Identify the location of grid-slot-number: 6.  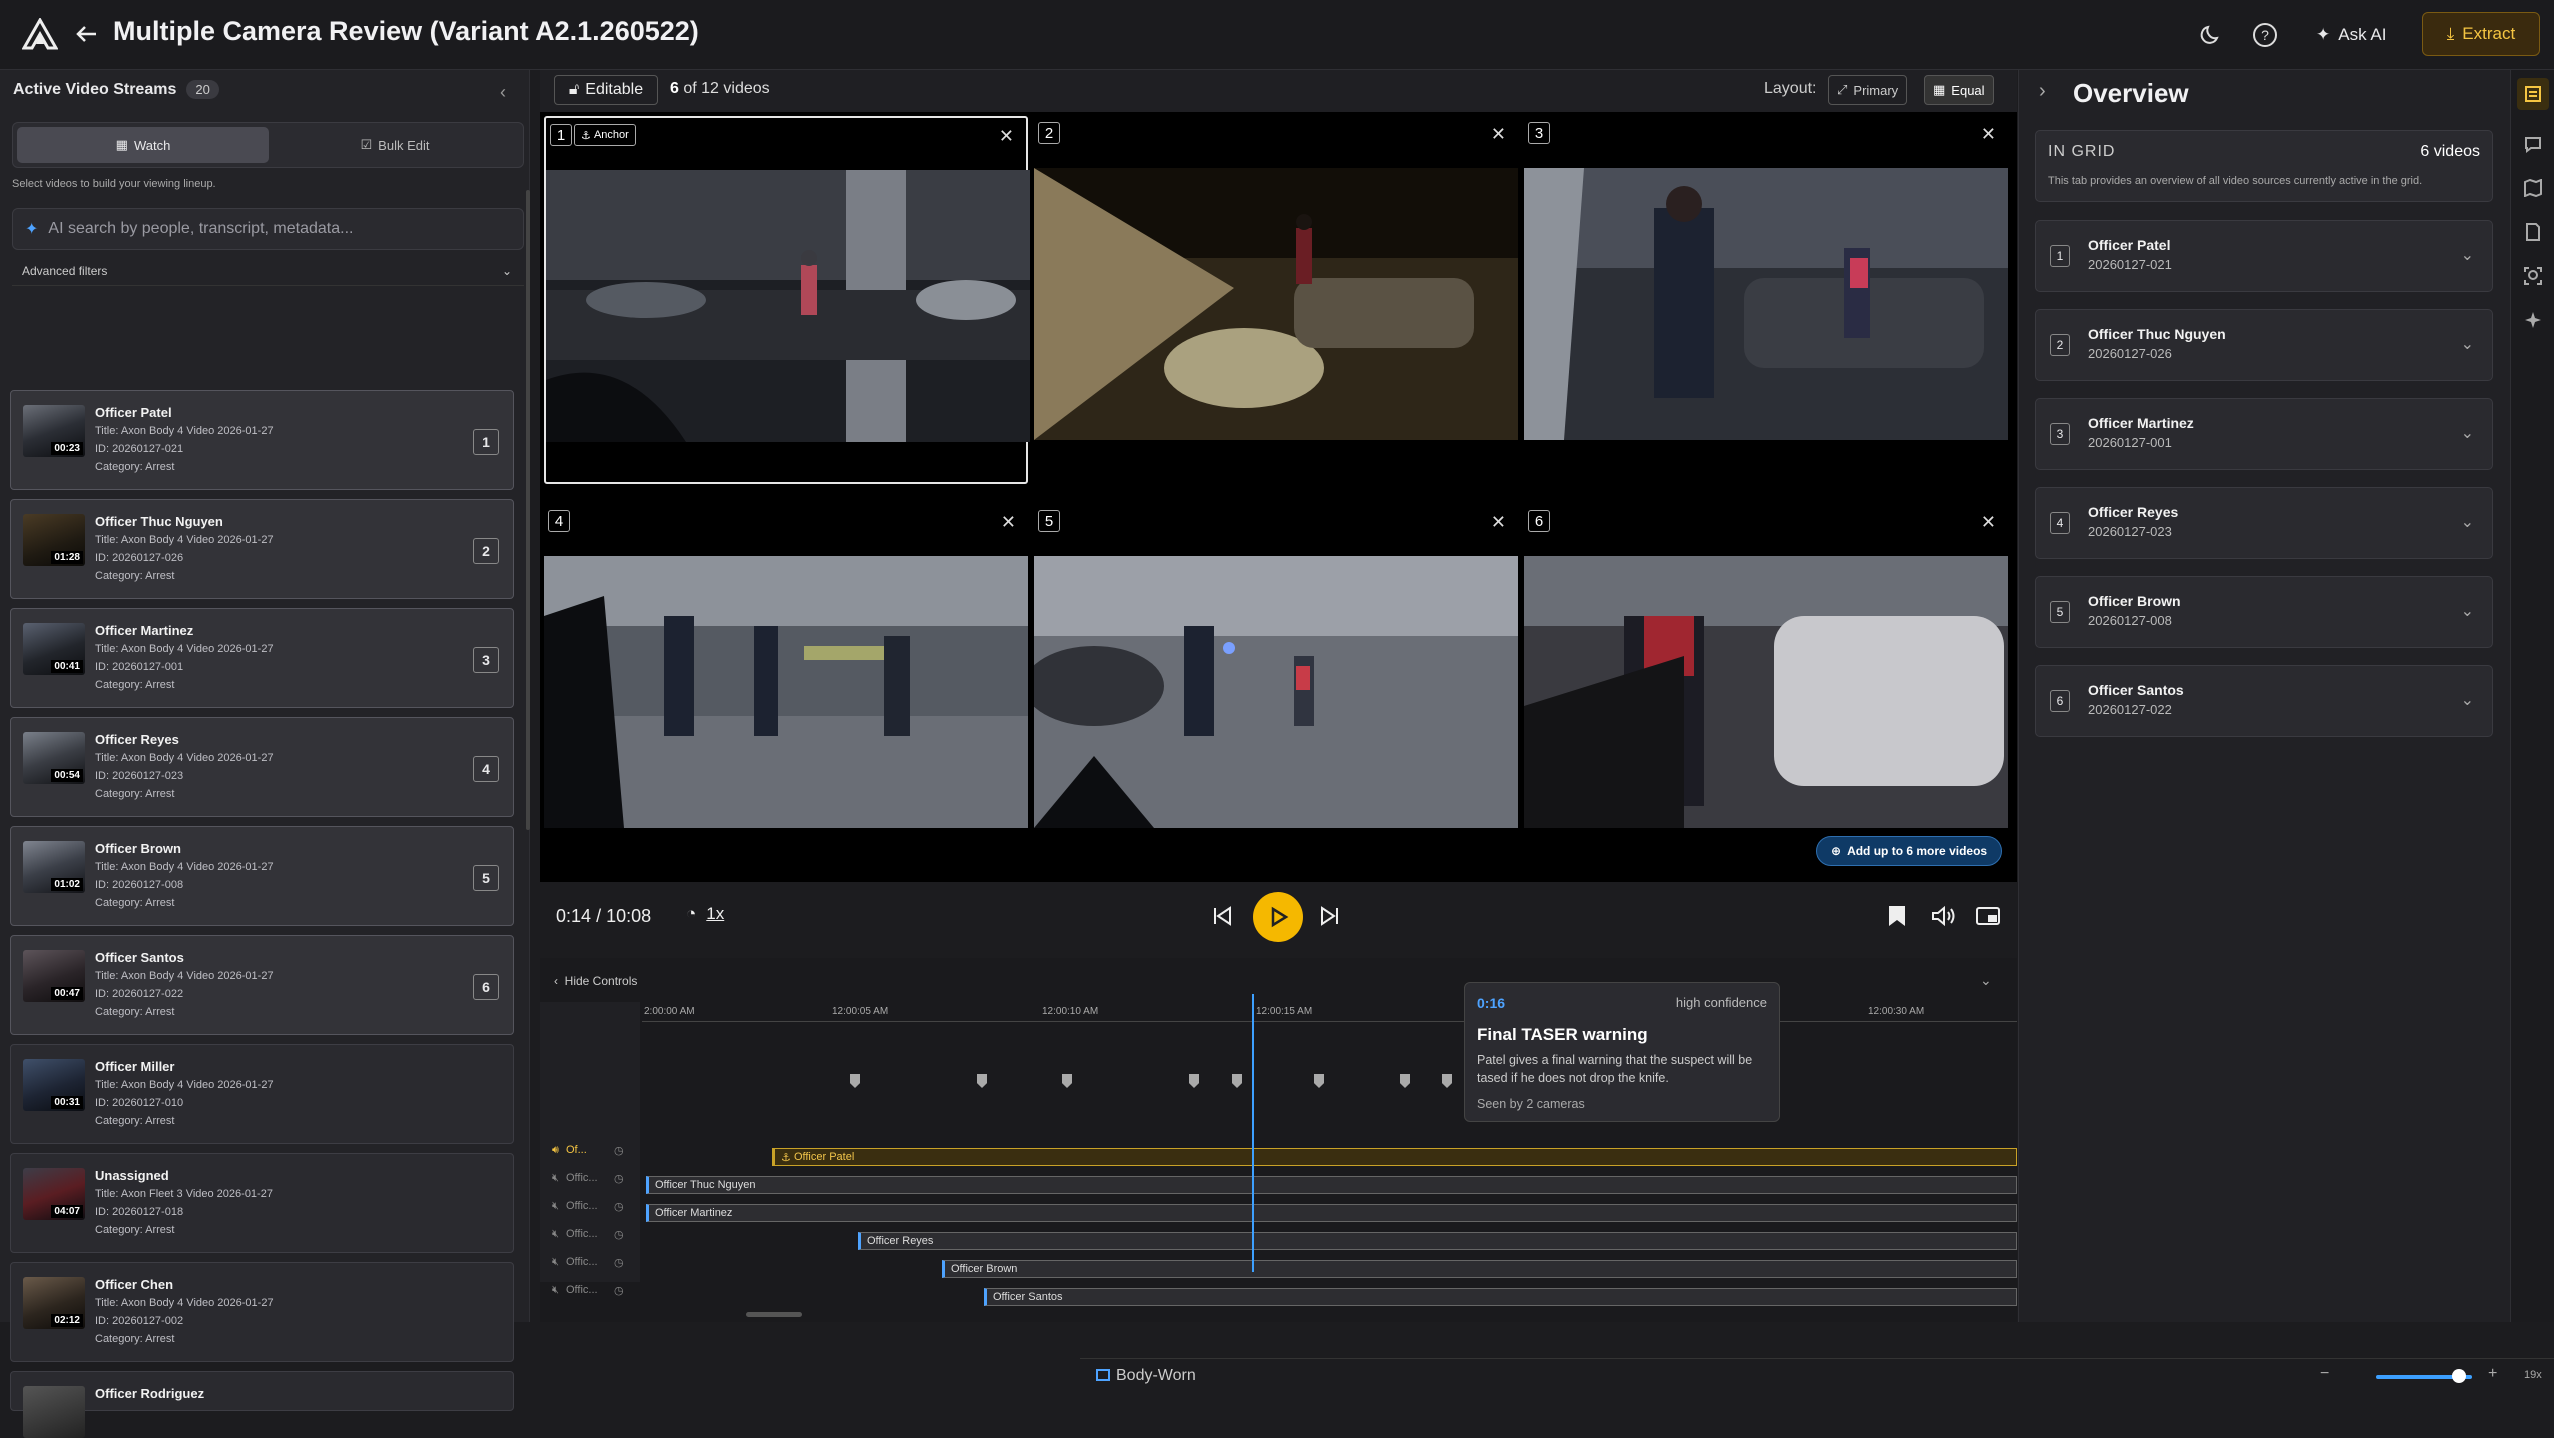
(486, 987).